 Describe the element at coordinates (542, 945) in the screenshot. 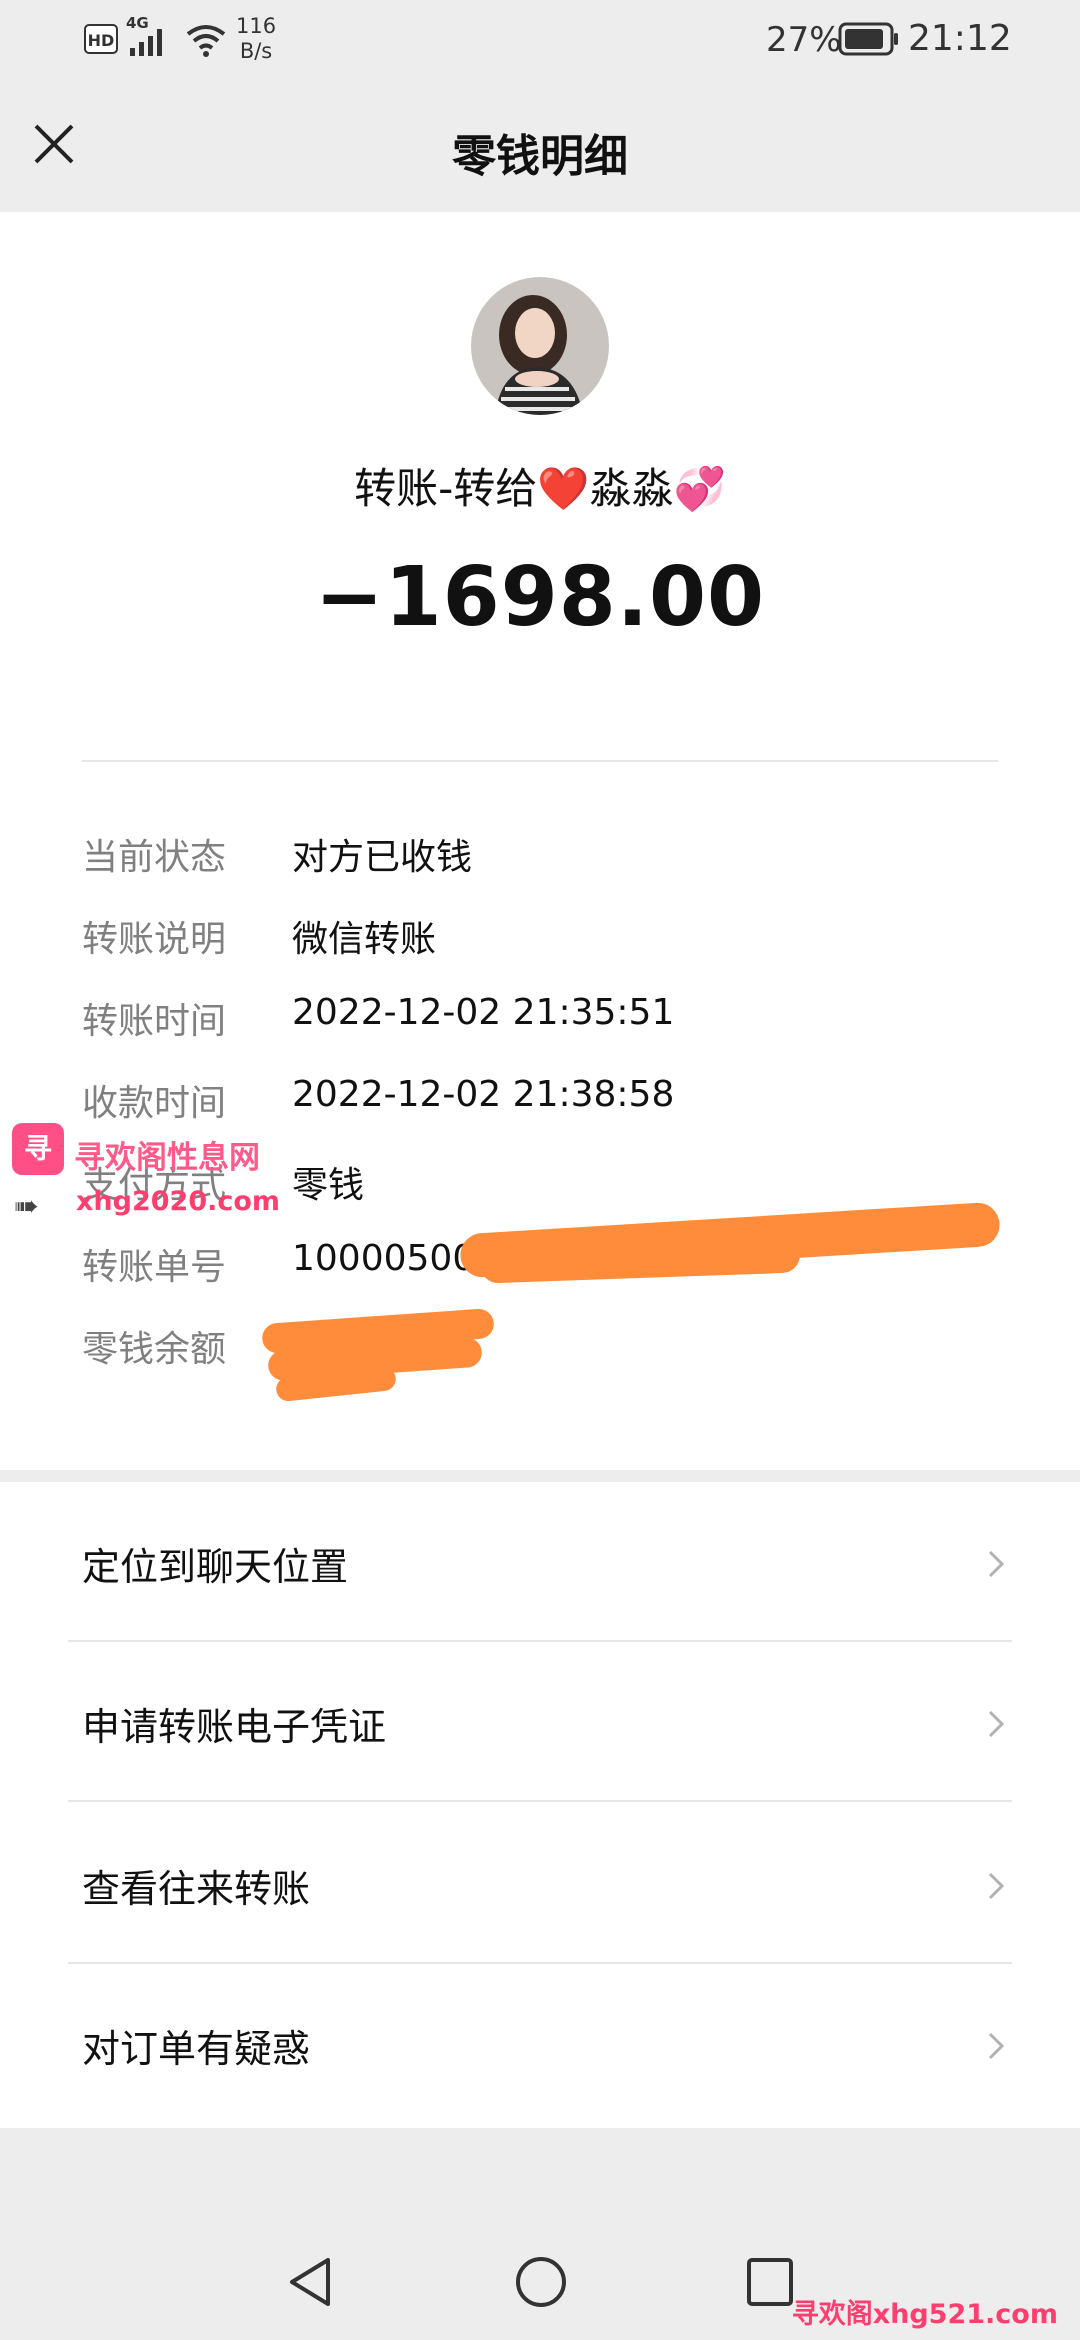

I see `detail-row-description: 转账说明 微信转账` at that location.